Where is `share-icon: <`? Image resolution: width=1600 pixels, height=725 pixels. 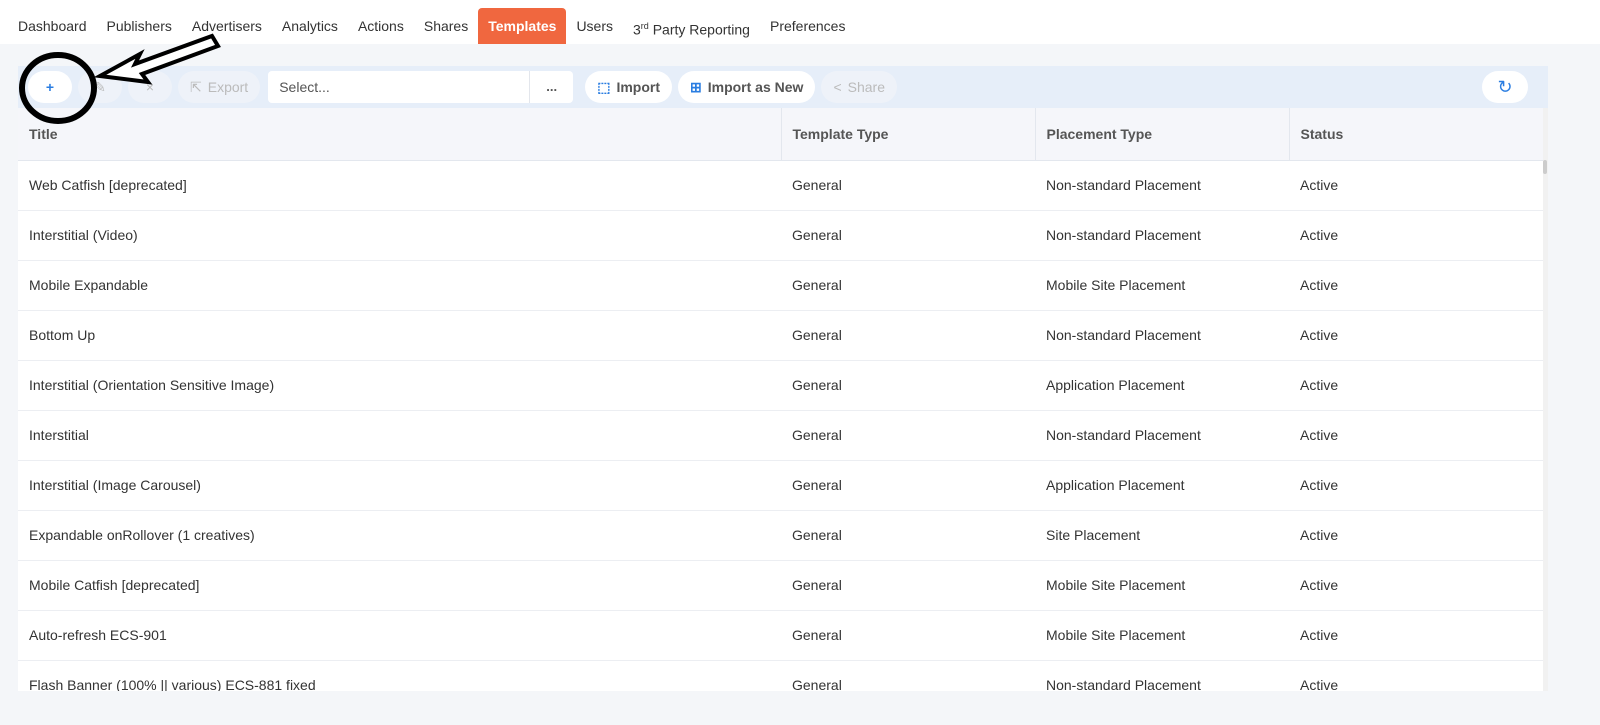 share-icon: < is located at coordinates (837, 87).